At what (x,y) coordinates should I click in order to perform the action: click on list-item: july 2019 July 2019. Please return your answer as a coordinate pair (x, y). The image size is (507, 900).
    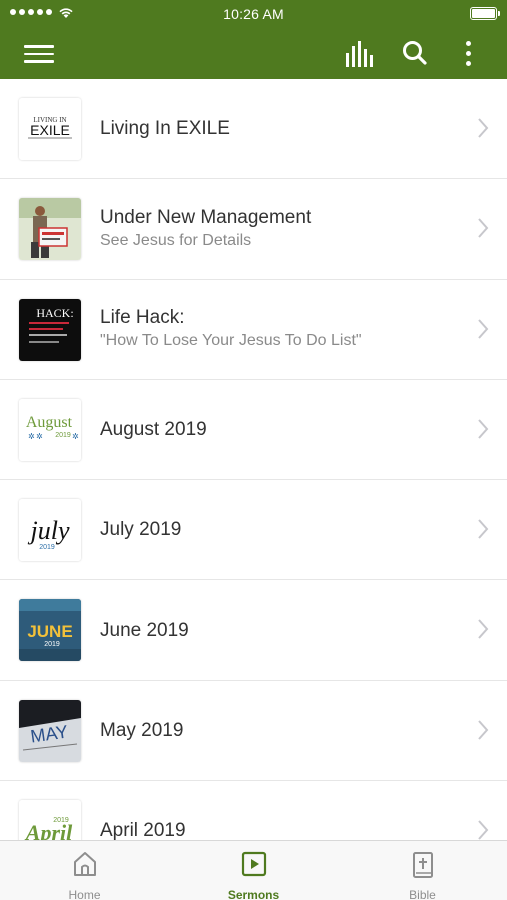
    Looking at the image, I should click on (253, 530).